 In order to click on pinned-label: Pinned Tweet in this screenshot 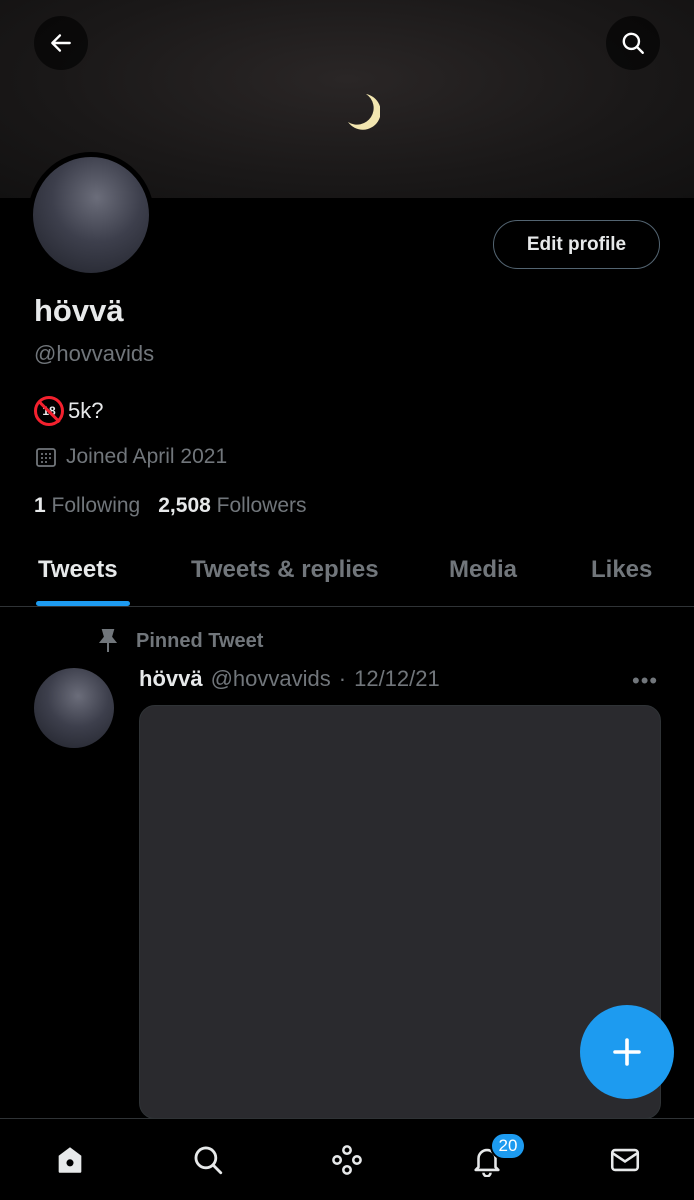, I will do `click(200, 640)`.